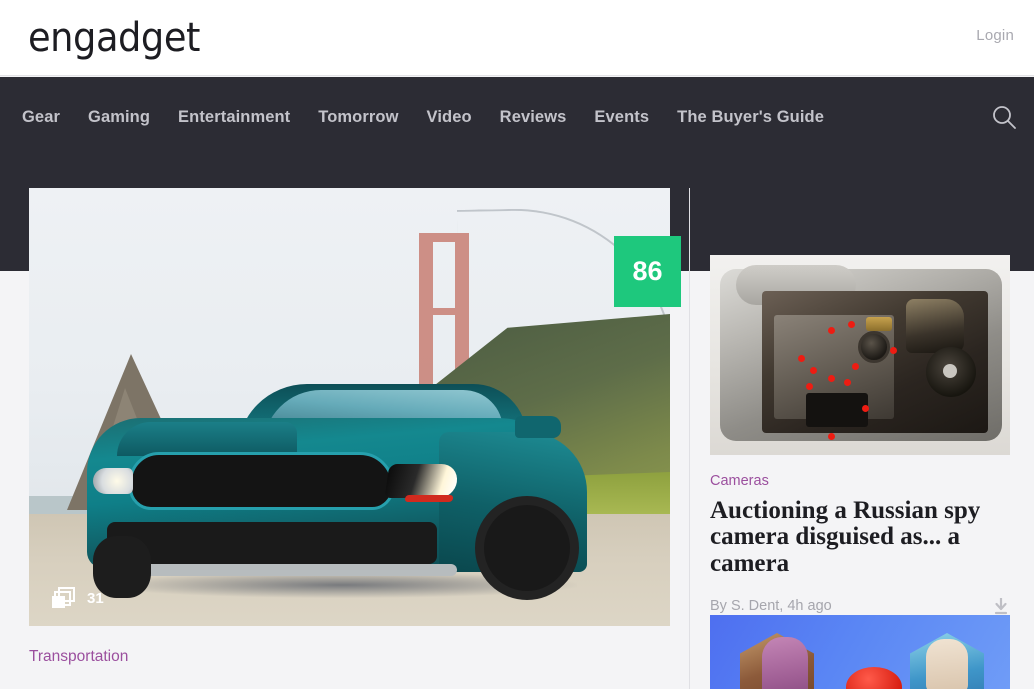 Image resolution: width=1034 pixels, height=689 pixels. What do you see at coordinates (951, 372) in the screenshot?
I see `camera-film-spool` at bounding box center [951, 372].